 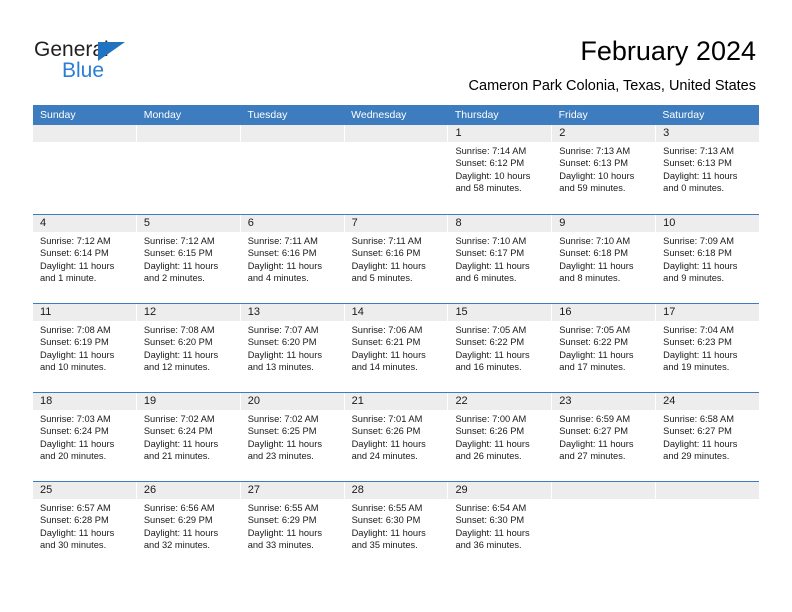 What do you see at coordinates (74, 520) in the screenshot?
I see `sunset-text: Sunset: 6:28 PM` at bounding box center [74, 520].